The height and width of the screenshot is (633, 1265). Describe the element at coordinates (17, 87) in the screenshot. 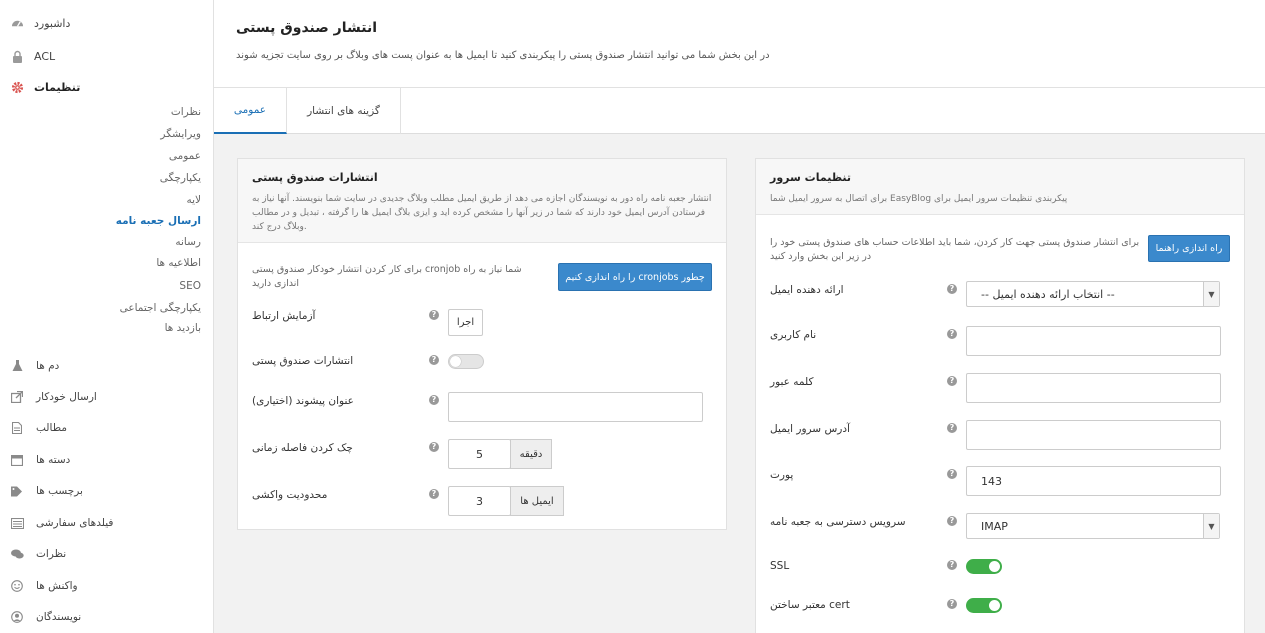

I see `gear-icon` at that location.